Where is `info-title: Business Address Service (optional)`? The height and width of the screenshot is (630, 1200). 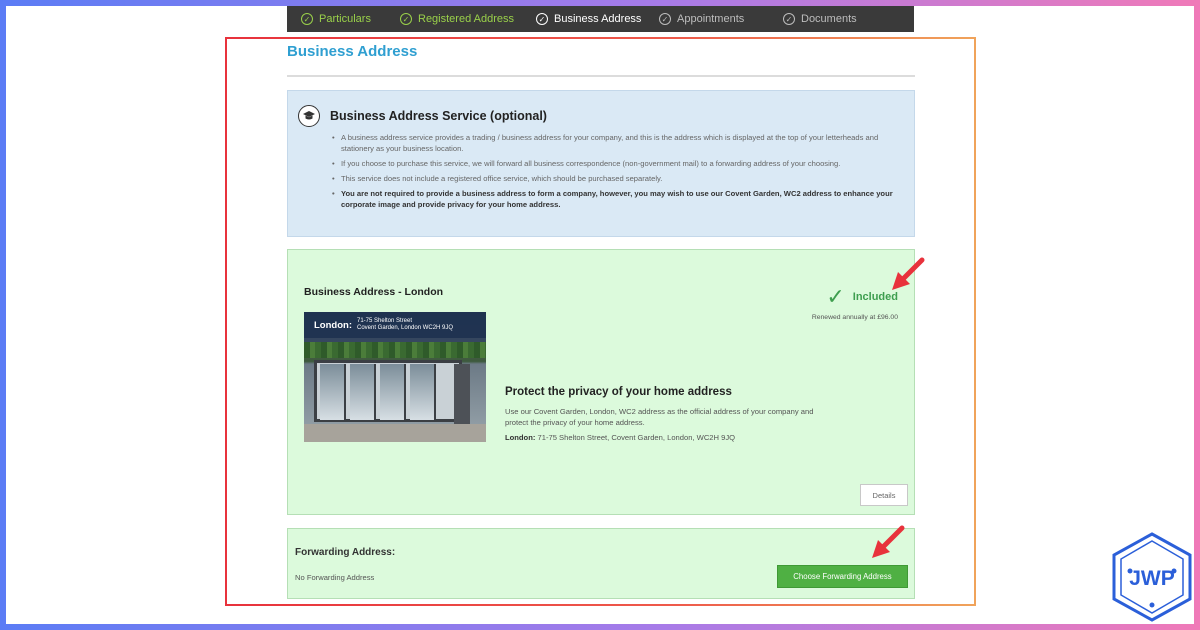
info-title: Business Address Service (optional) is located at coordinates (438, 116).